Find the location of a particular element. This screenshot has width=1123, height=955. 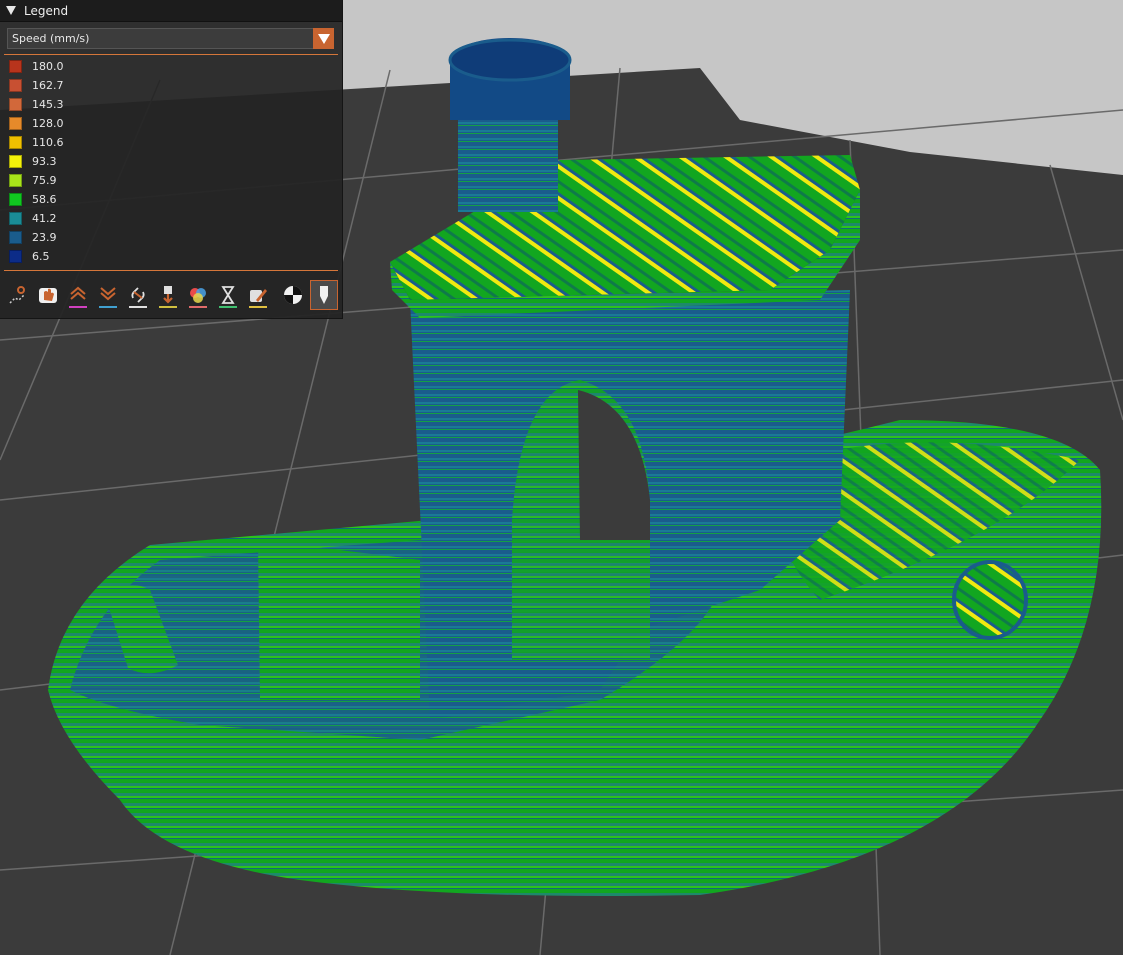

travel-icon is located at coordinates (17, 295).